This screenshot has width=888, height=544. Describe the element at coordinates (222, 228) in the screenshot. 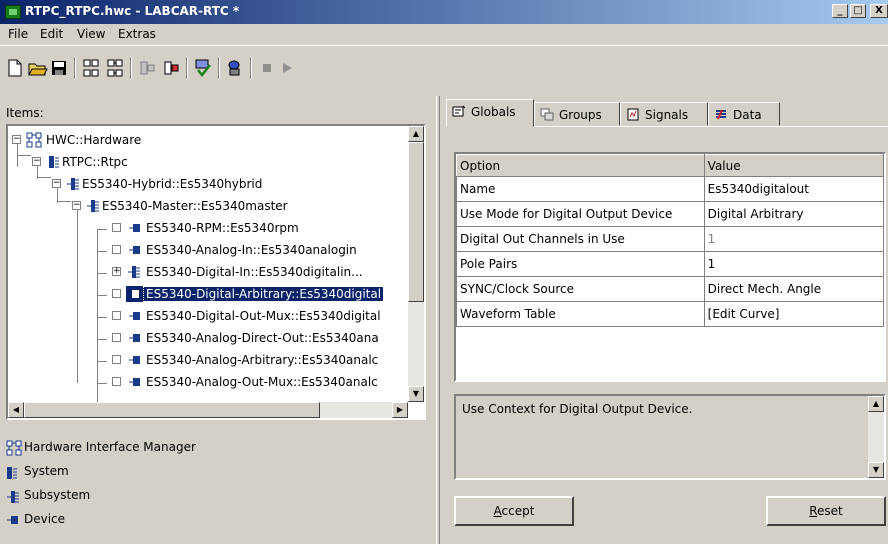

I see `tree-node-label: ES5340-RPM::Es5340rpm` at that location.